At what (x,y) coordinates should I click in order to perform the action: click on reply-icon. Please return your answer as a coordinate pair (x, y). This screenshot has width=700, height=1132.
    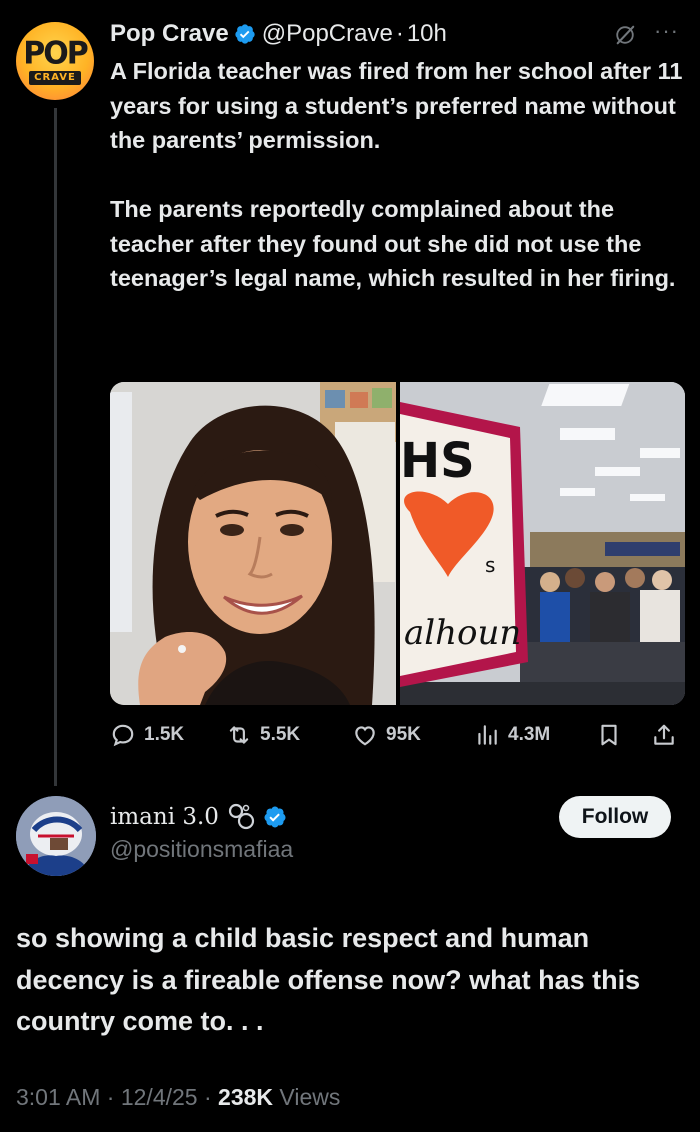
    Looking at the image, I should click on (123, 735).